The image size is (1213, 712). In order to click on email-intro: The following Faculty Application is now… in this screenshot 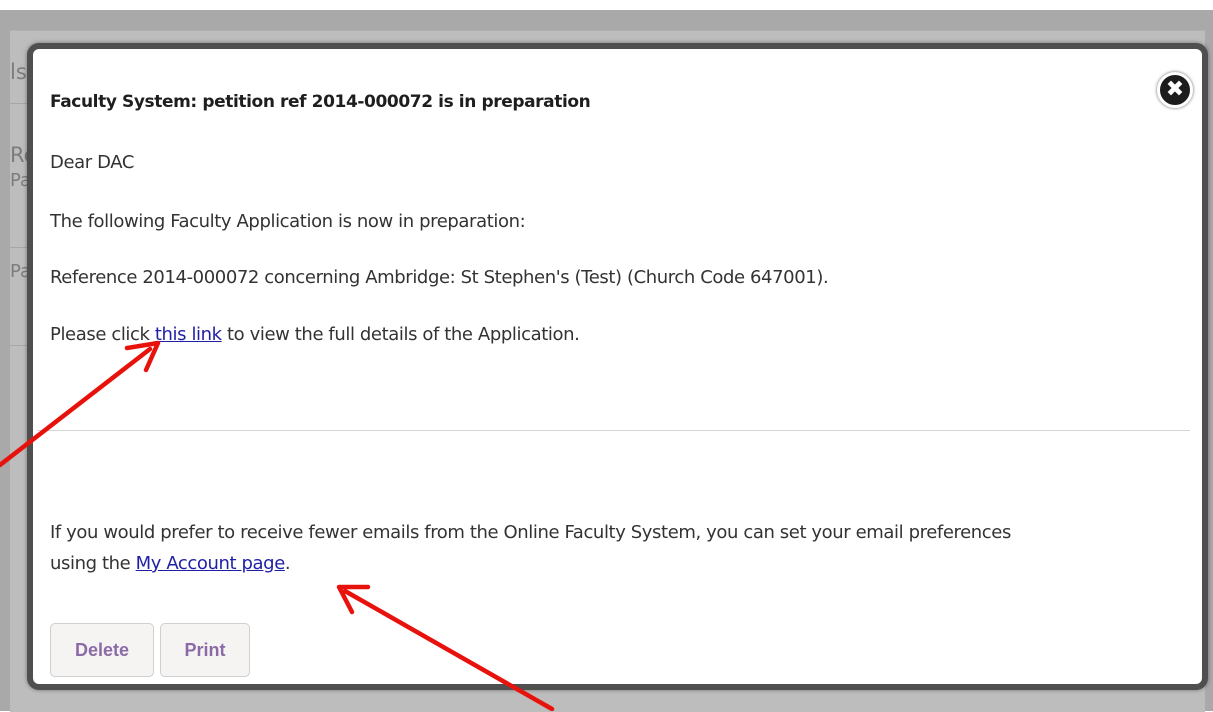, I will do `click(288, 221)`.